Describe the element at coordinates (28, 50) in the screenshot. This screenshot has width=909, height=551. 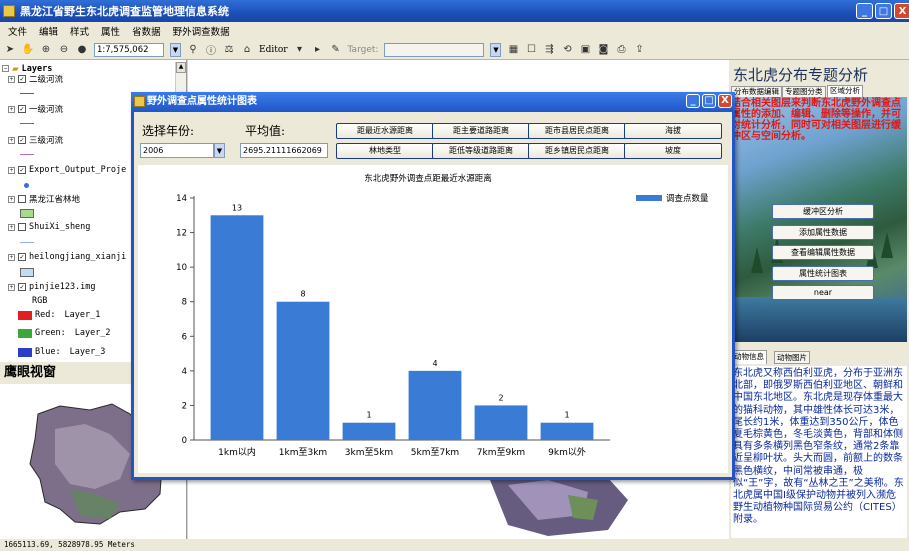
I see `pan-hand-icon: ✋` at that location.